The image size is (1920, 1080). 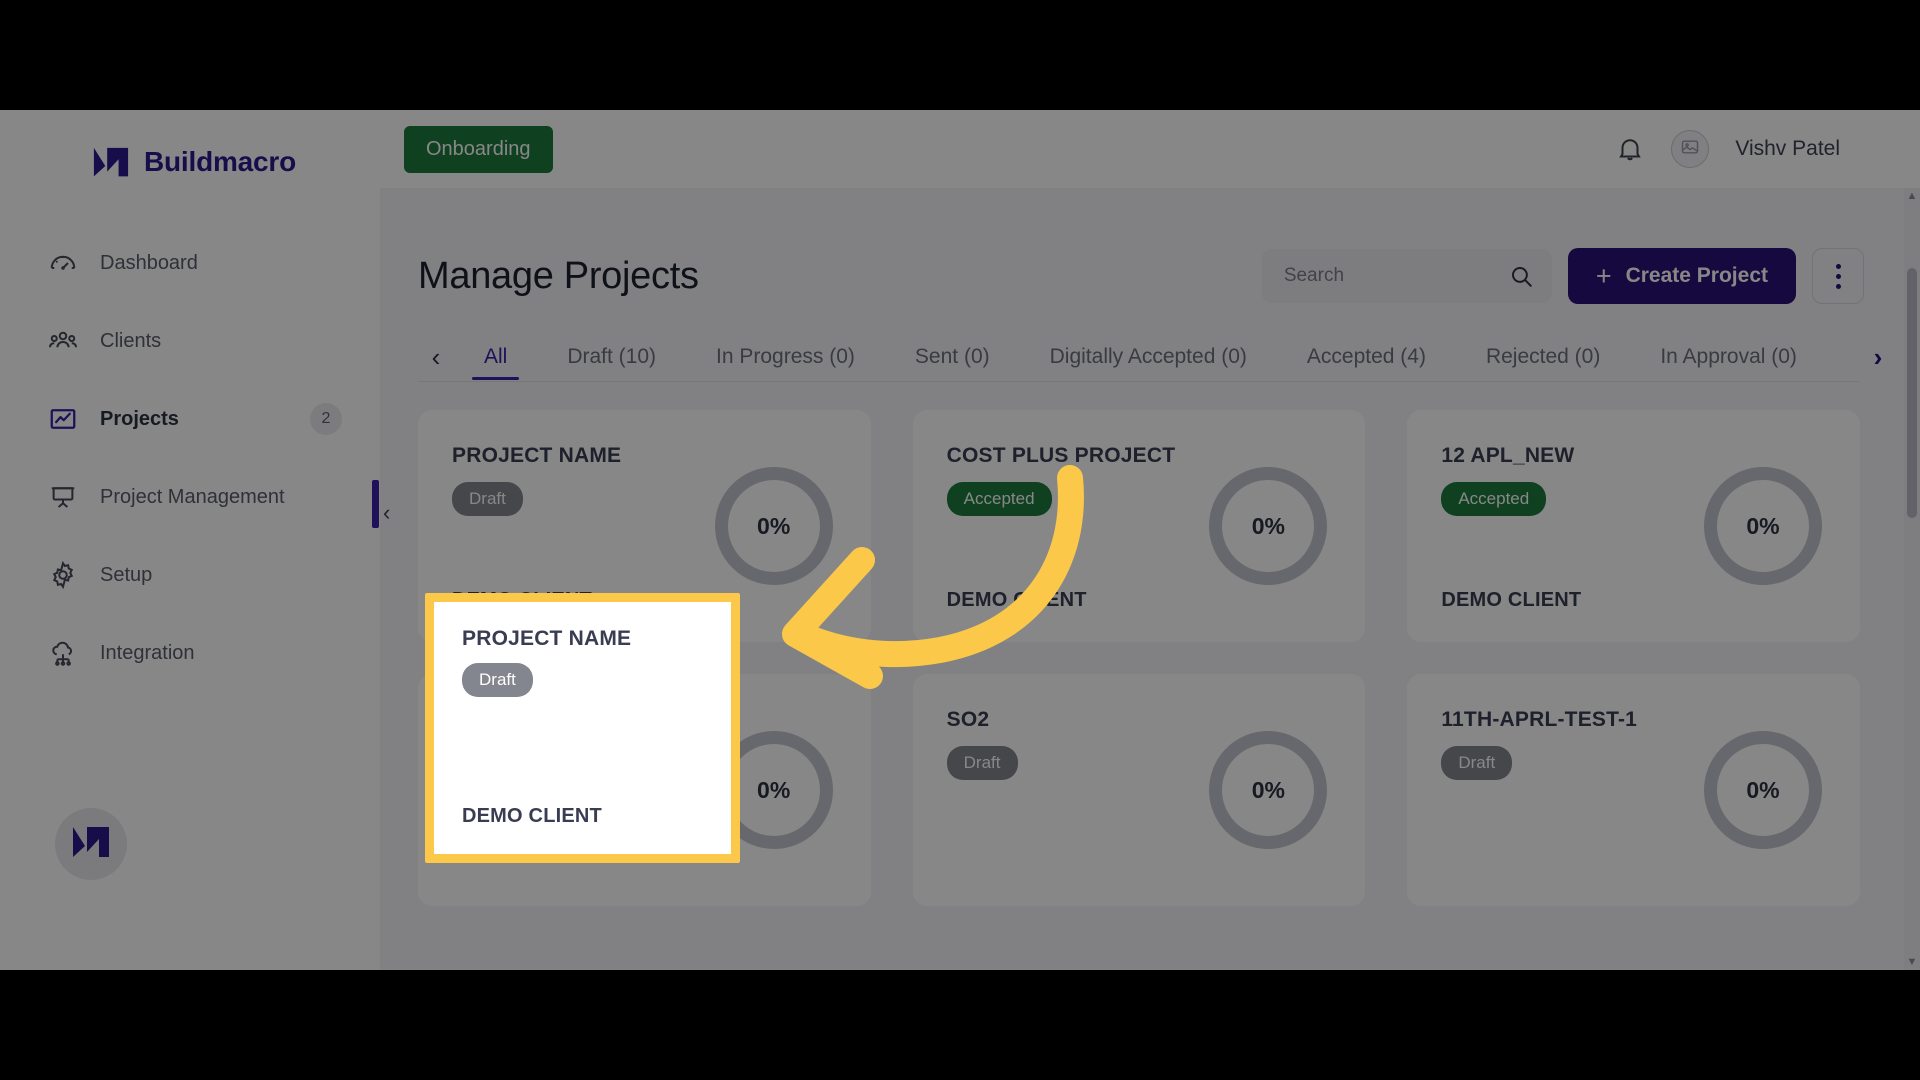 I want to click on tab-in-approval: In Approval (0), so click(x=1728, y=357).